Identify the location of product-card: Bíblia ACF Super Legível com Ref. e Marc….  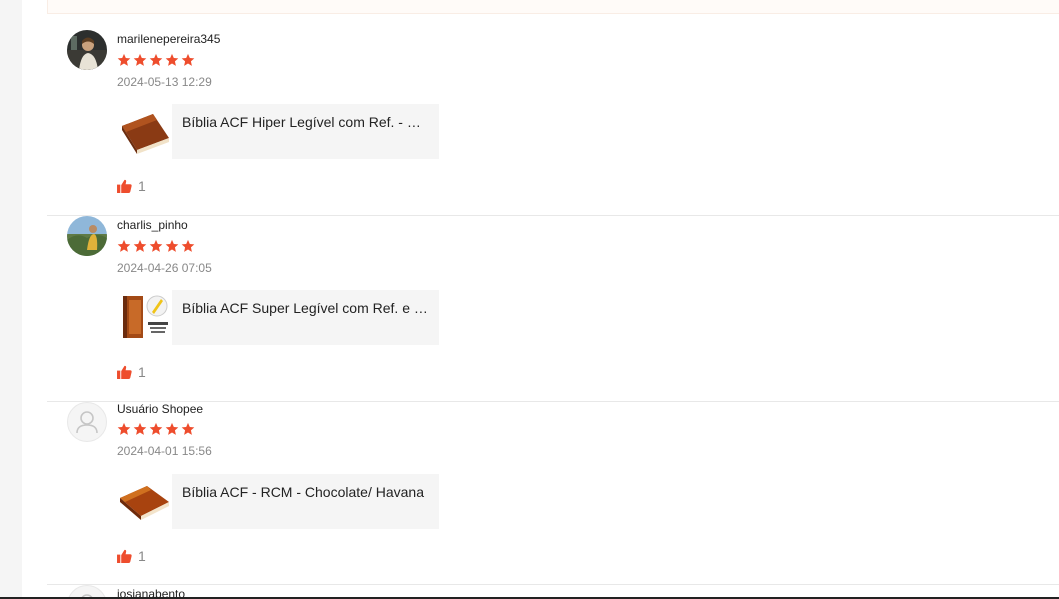
(278, 317).